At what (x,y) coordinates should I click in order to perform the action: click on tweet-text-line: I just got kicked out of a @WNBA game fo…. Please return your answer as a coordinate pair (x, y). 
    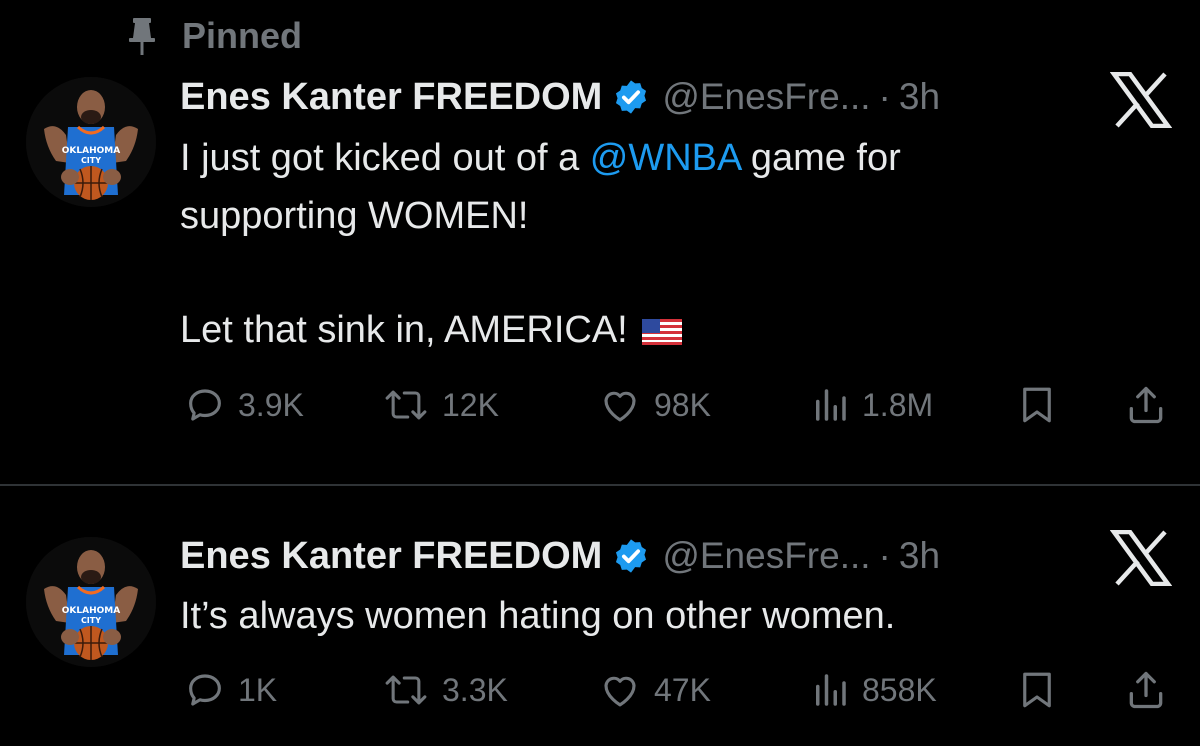
    Looking at the image, I should click on (540, 158).